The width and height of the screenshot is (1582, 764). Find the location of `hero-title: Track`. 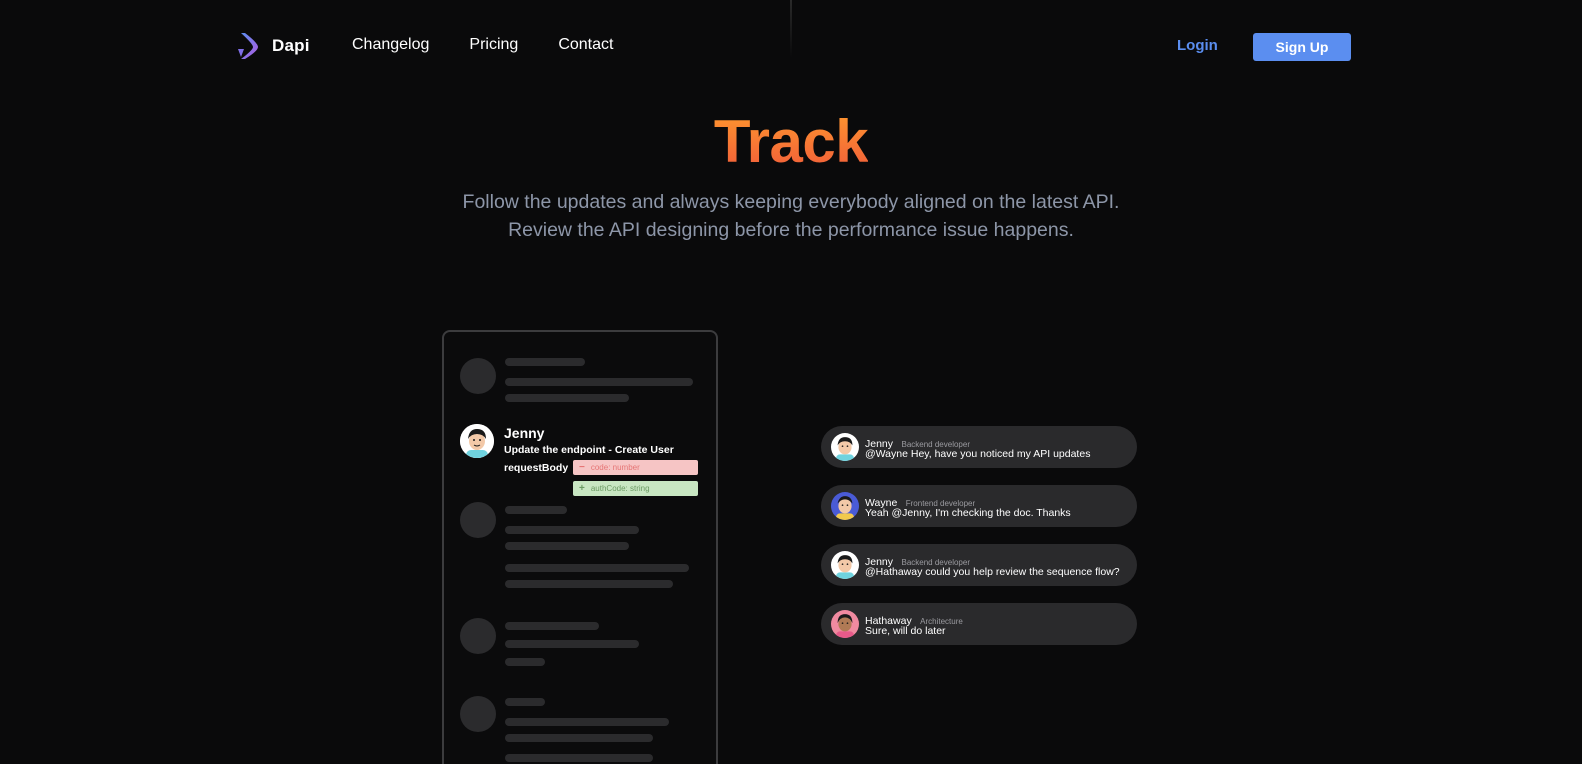

hero-title: Track is located at coordinates (791, 141).